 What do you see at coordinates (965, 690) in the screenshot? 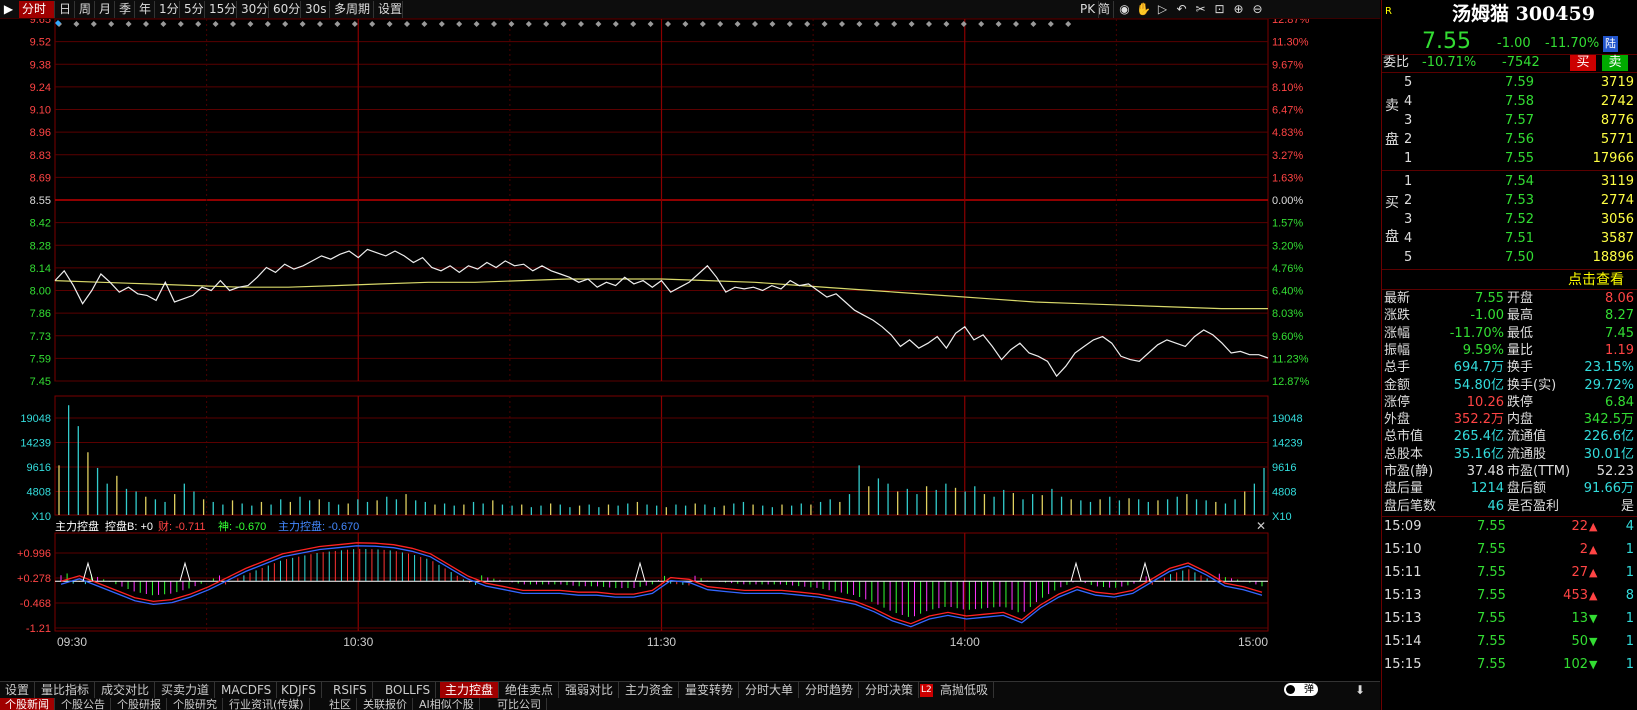
I see `indicator-tab-16: 高抛低吸` at bounding box center [965, 690].